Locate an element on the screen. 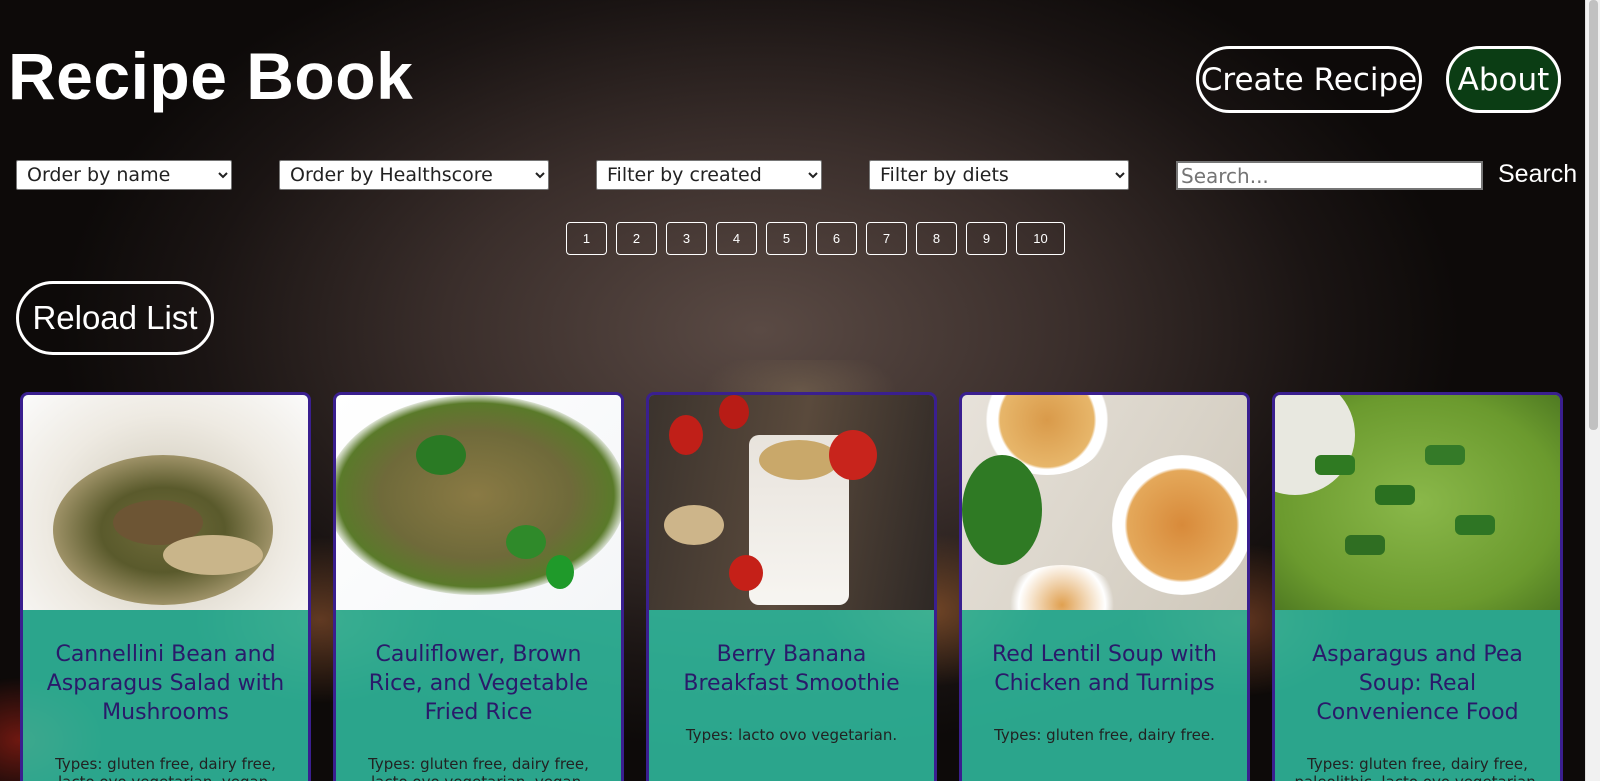 This screenshot has width=1600, height=781. page-scrollbar is located at coordinates (1592, 390).